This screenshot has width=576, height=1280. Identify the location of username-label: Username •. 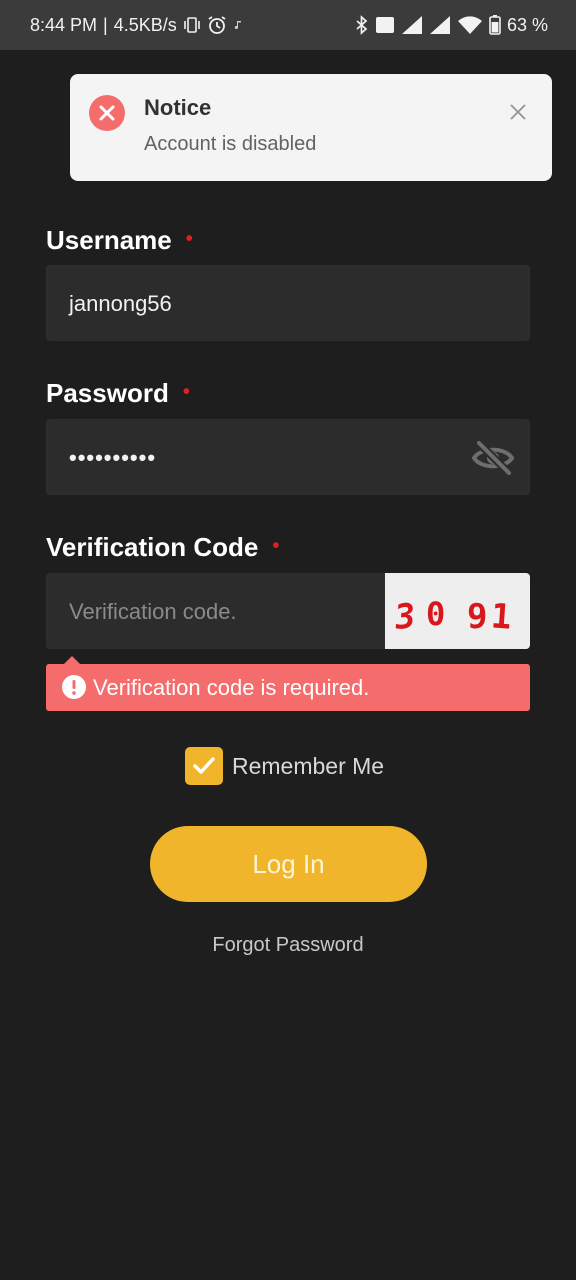
(119, 240).